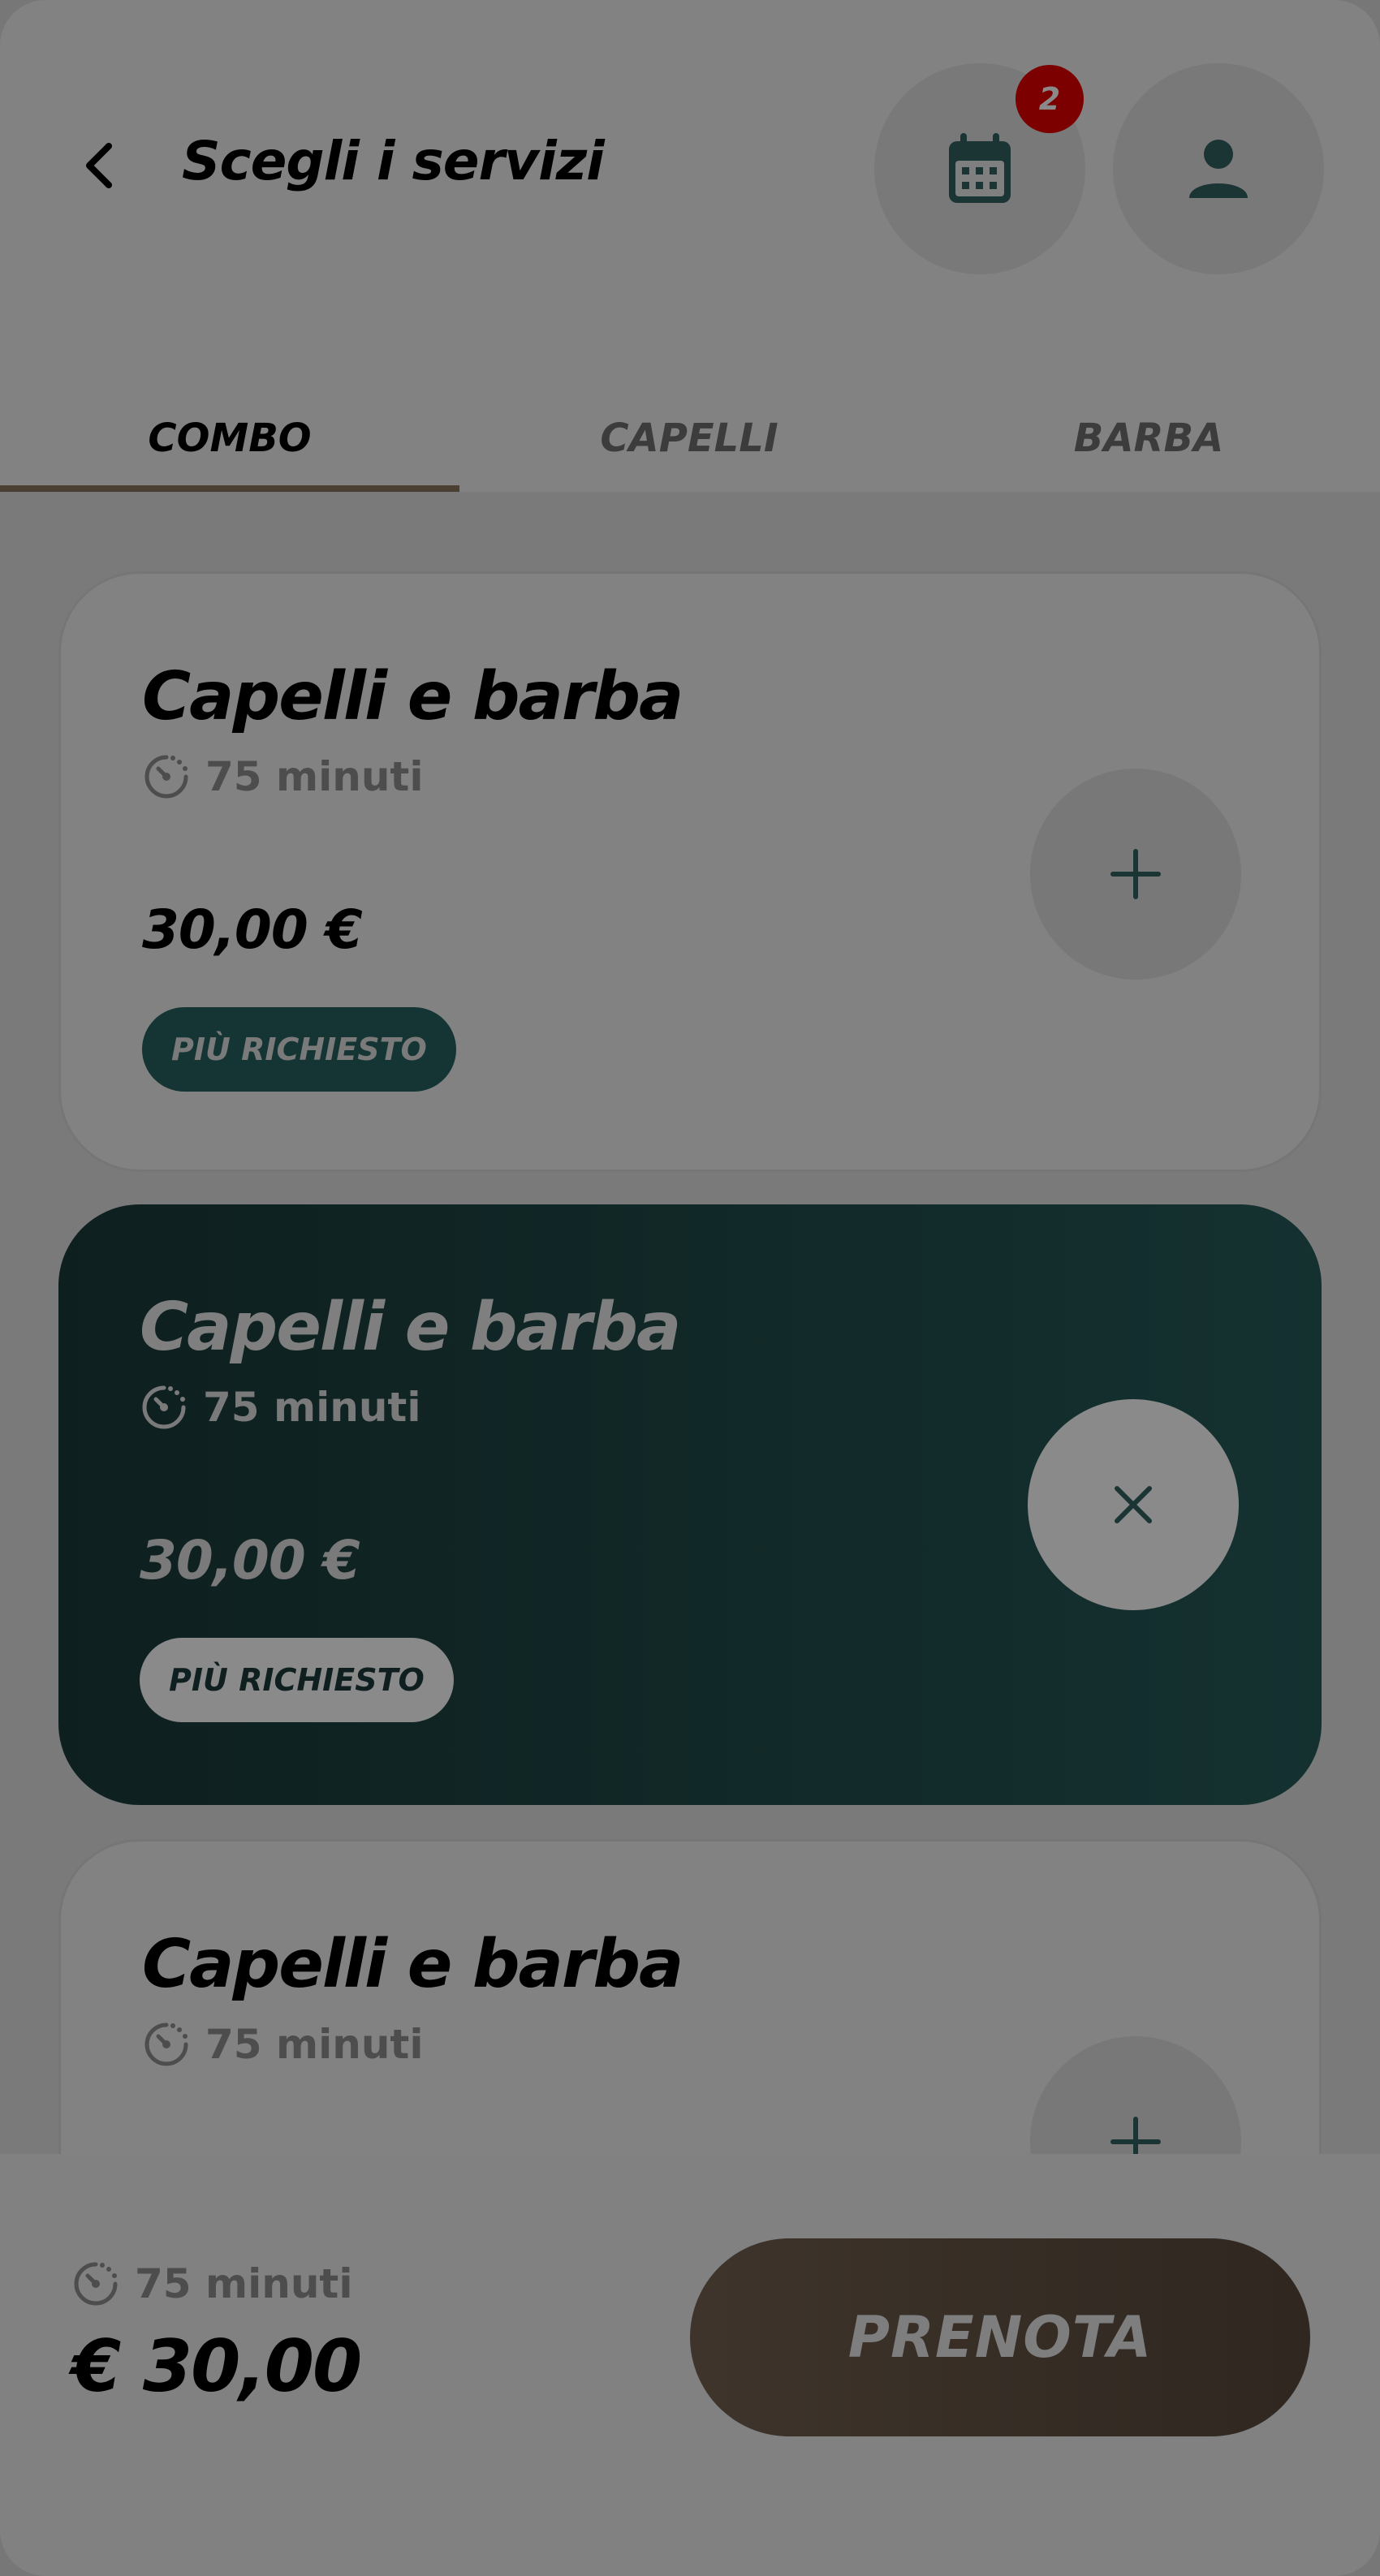 This screenshot has height=2576, width=1380. What do you see at coordinates (393, 161) in the screenshot?
I see `page-title: Scegli i servizi` at bounding box center [393, 161].